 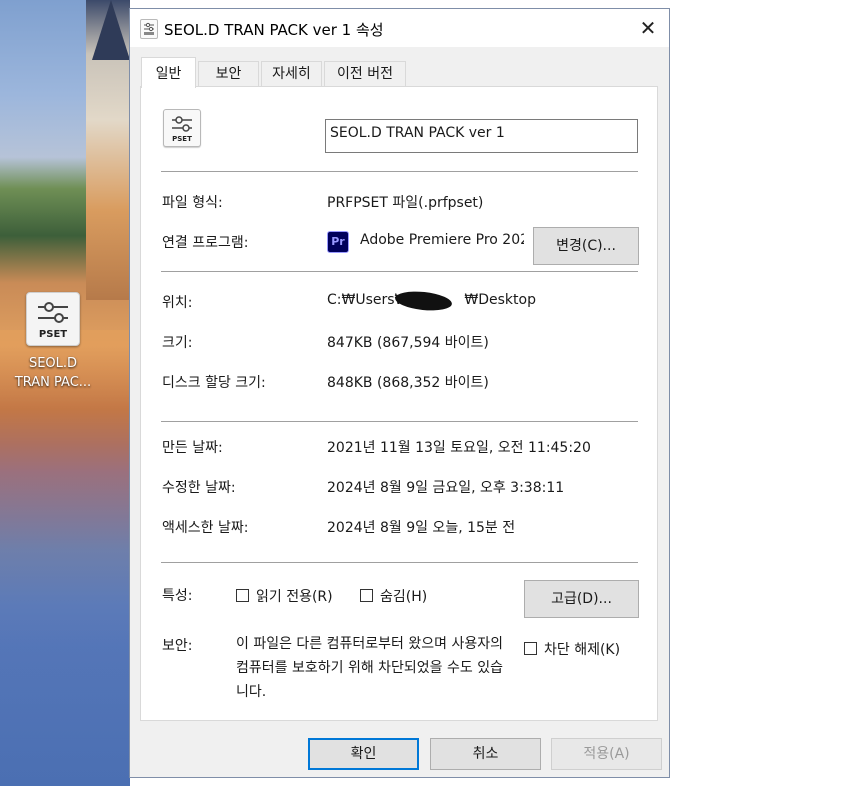 What do you see at coordinates (177, 303) in the screenshot?
I see `location-label: 위치:` at bounding box center [177, 303].